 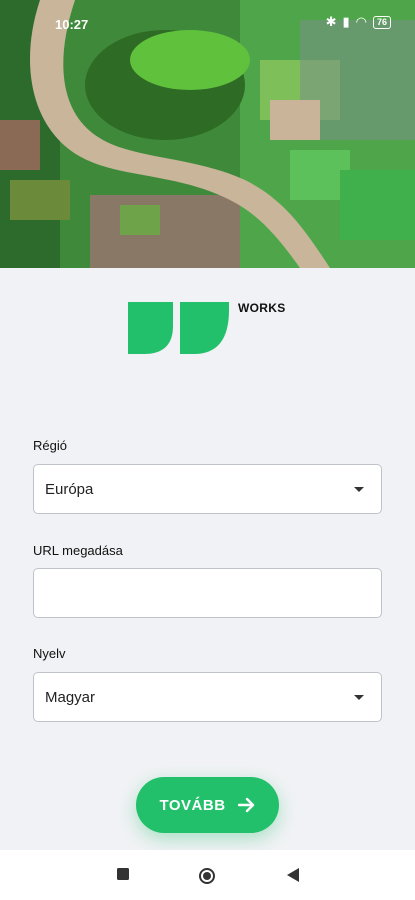 What do you see at coordinates (207, 20) in the screenshot?
I see `status-bar: 10:27 ✱ ▮ ◠ 76` at bounding box center [207, 20].